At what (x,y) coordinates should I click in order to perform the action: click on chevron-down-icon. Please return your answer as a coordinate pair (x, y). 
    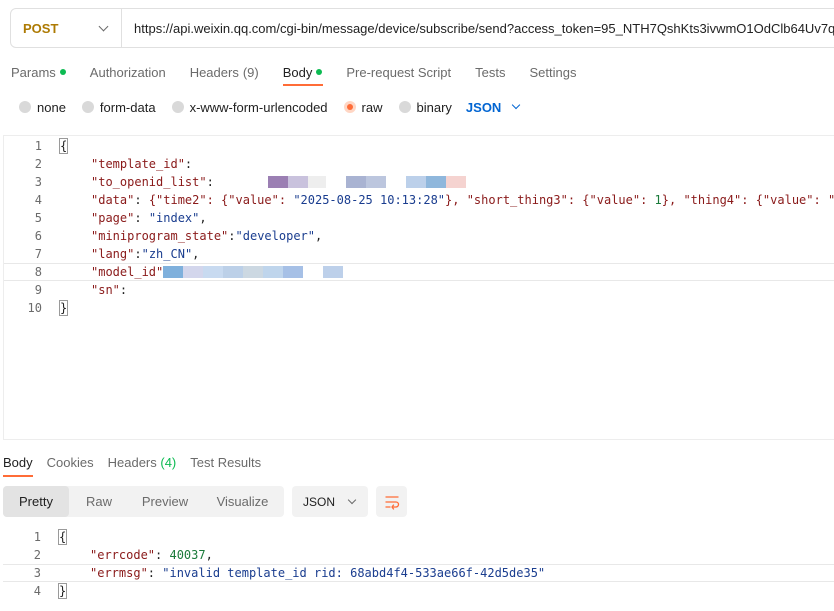
    Looking at the image, I should click on (352, 499).